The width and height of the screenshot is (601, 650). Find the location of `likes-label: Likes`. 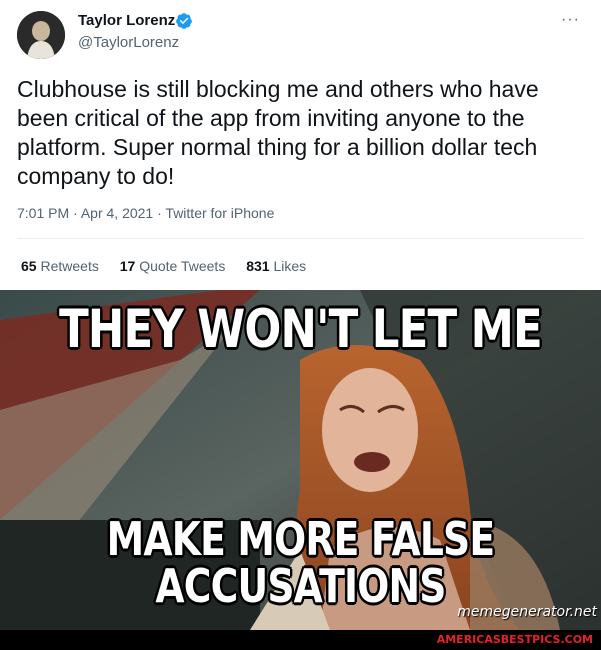

likes-label: Likes is located at coordinates (290, 266).